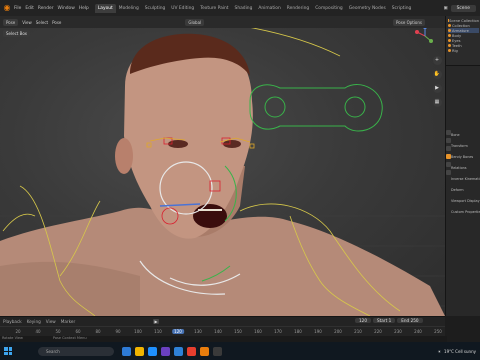  What do you see at coordinates (437, 60) in the screenshot?
I see `zoom-icon: +` at bounding box center [437, 60].